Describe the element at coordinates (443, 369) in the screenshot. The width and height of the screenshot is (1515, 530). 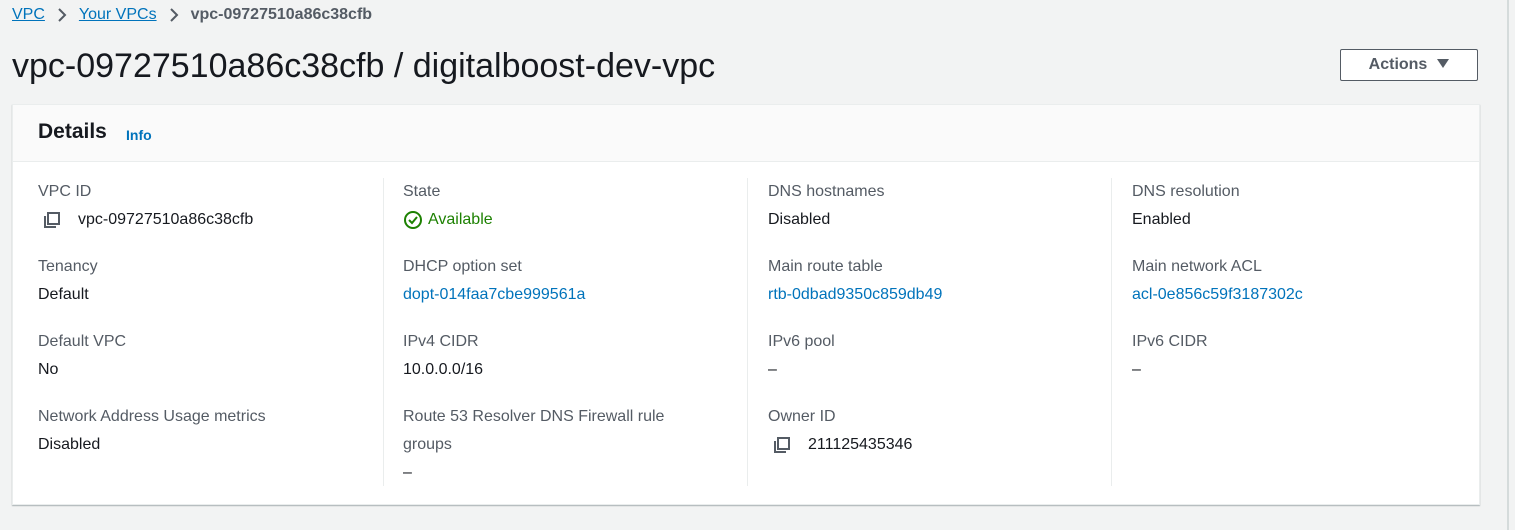
I see `field-value: 10.0.0.0/16` at that location.